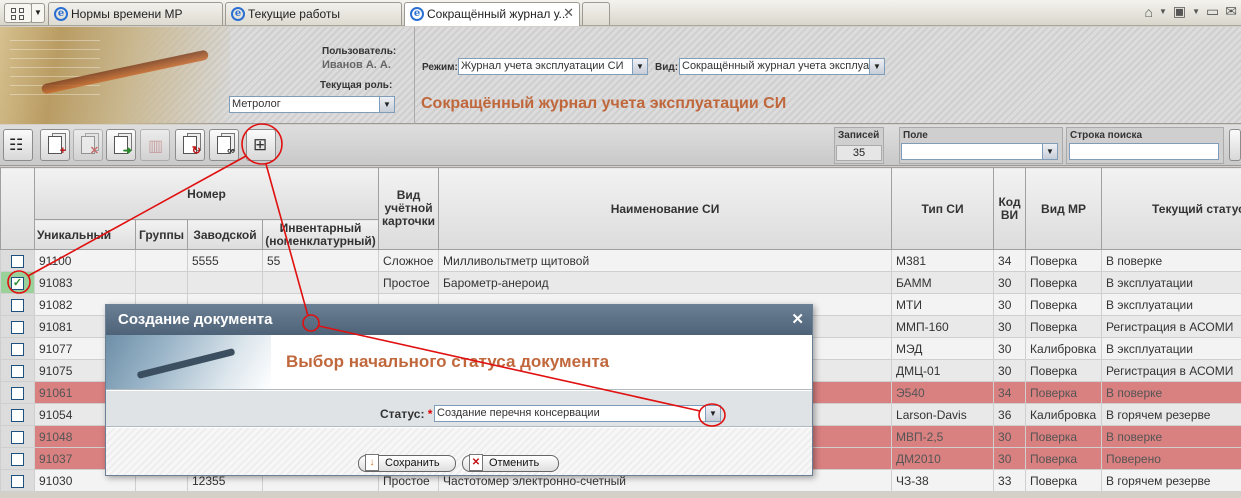 Image resolution: width=1241 pixels, height=498 pixels. What do you see at coordinates (1235, 145) in the screenshot?
I see `search-button` at bounding box center [1235, 145].